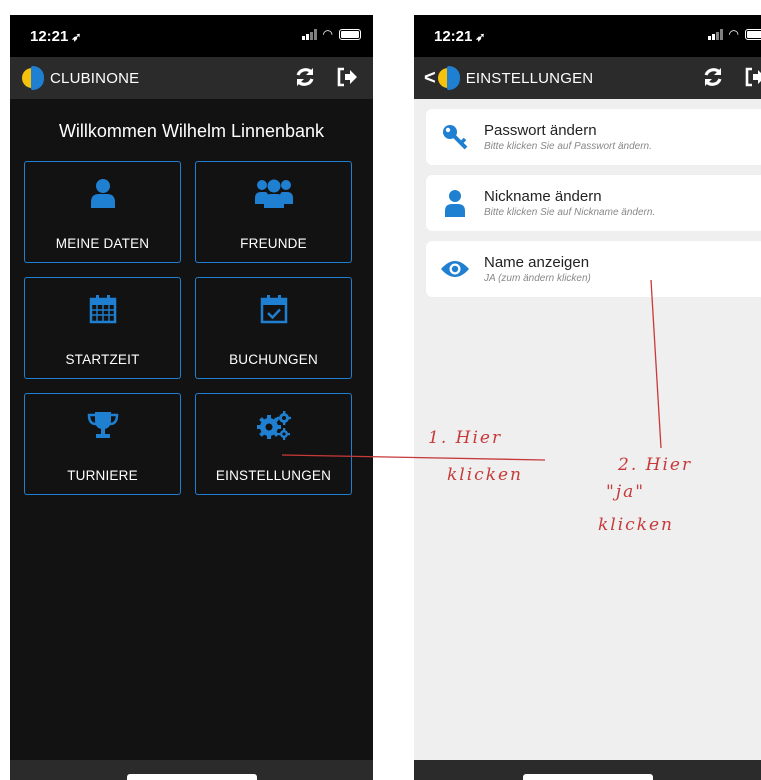 This screenshot has height=780, width=761. What do you see at coordinates (540, 130) in the screenshot?
I see `setting-title: Passwort ändern` at bounding box center [540, 130].